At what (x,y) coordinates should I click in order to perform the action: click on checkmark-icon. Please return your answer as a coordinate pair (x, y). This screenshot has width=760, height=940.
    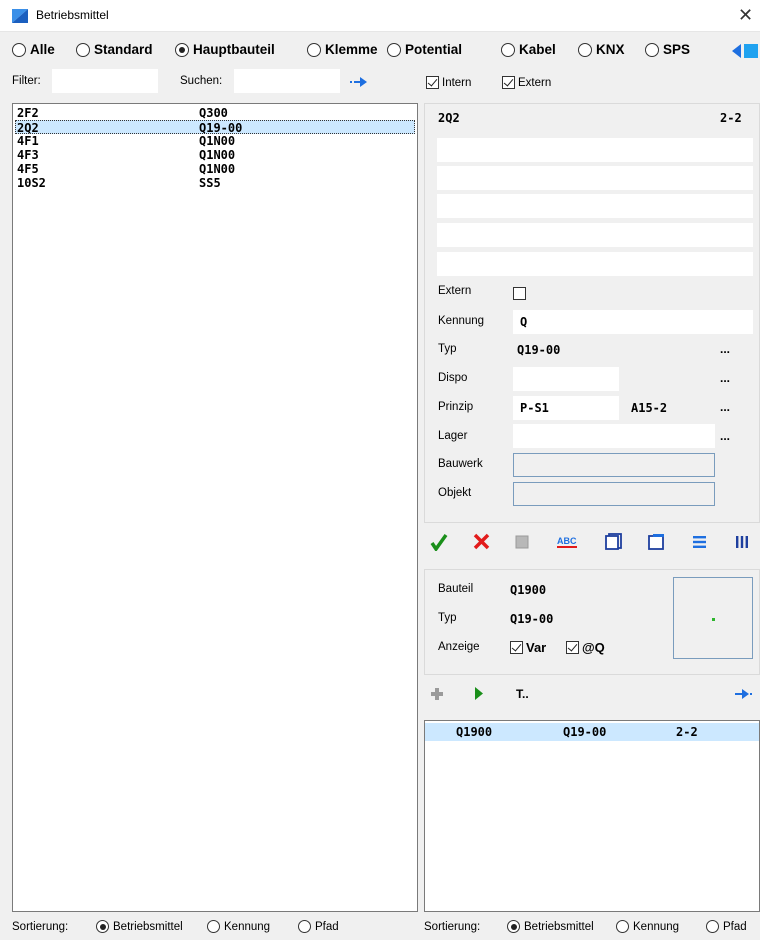
    Looking at the image, I should click on (439, 542).